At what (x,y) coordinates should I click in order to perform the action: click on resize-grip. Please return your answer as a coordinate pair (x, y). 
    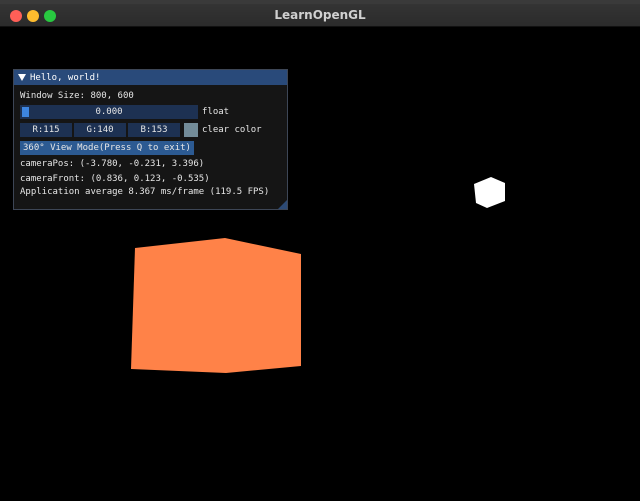
    Looking at the image, I should click on (282, 204).